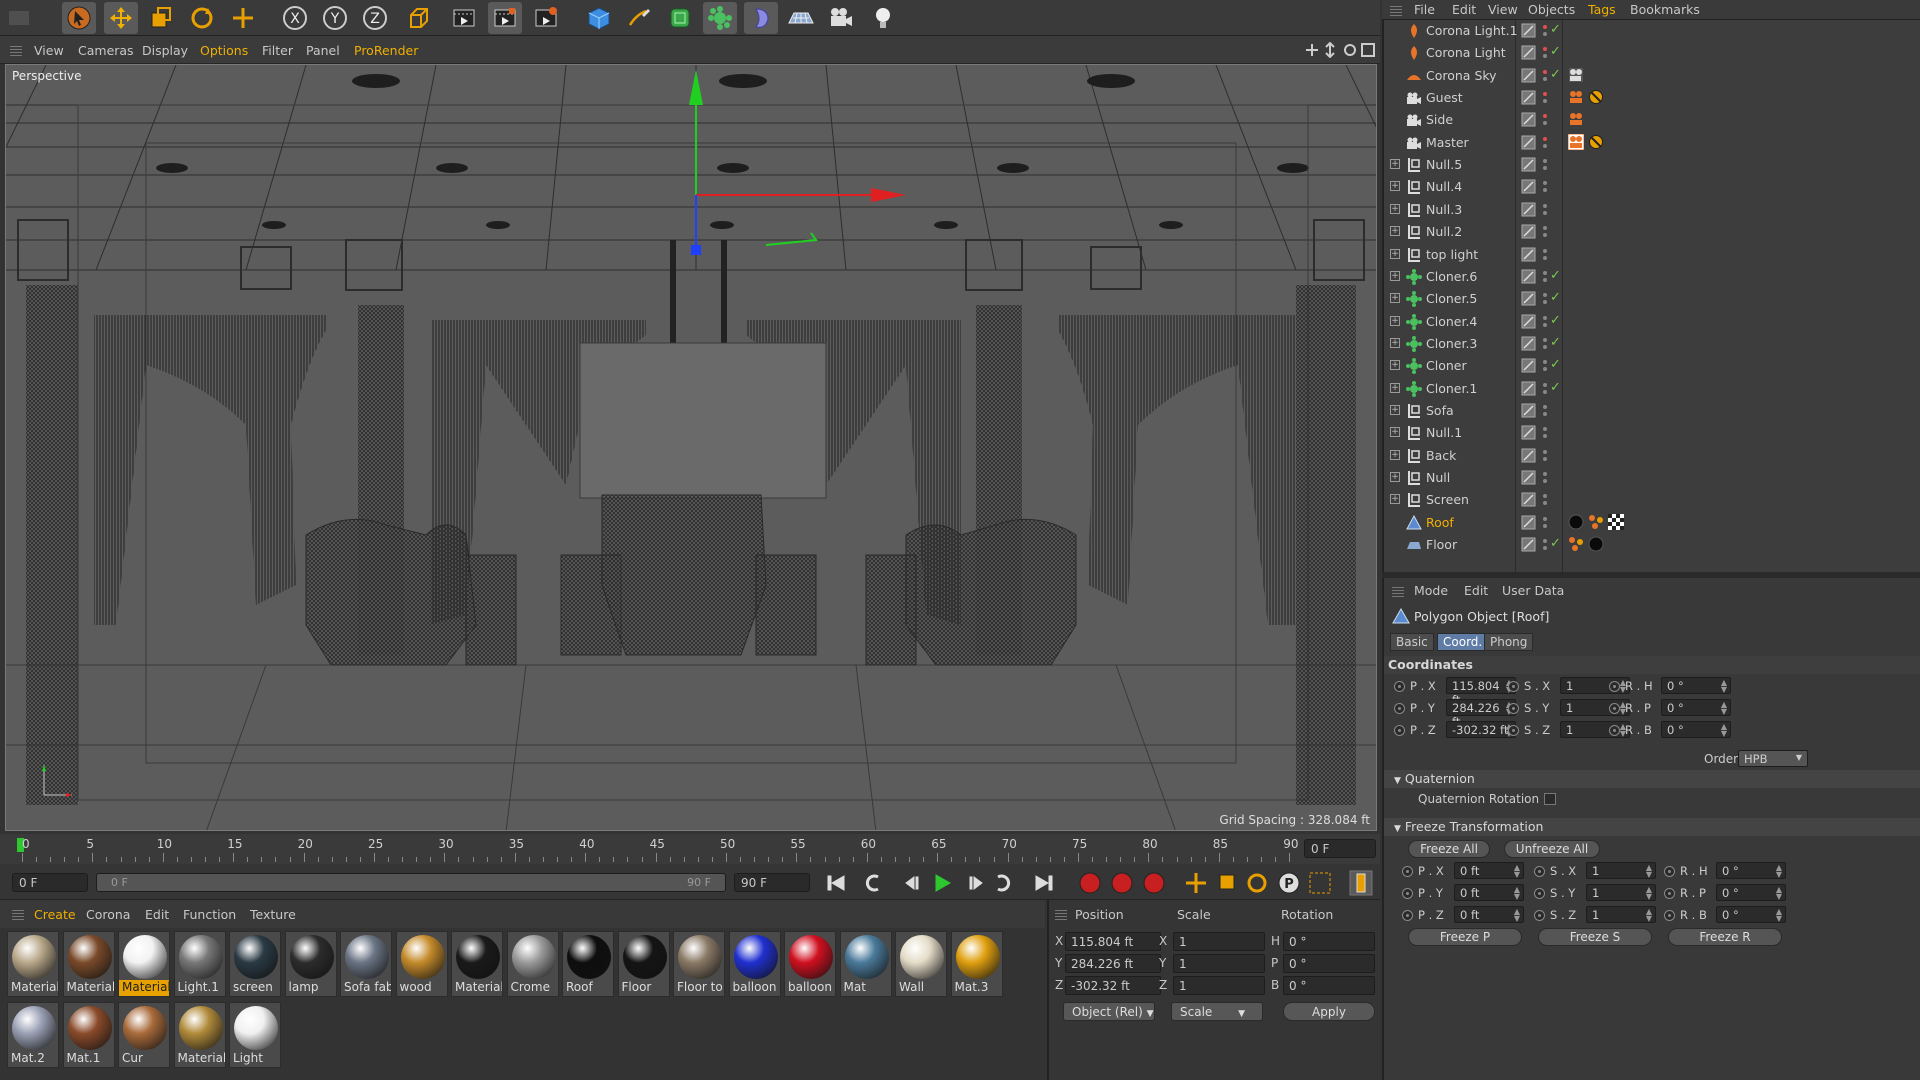 The width and height of the screenshot is (1920, 1080). What do you see at coordinates (1424, 9) in the screenshot?
I see `object-menu-file: File` at bounding box center [1424, 9].